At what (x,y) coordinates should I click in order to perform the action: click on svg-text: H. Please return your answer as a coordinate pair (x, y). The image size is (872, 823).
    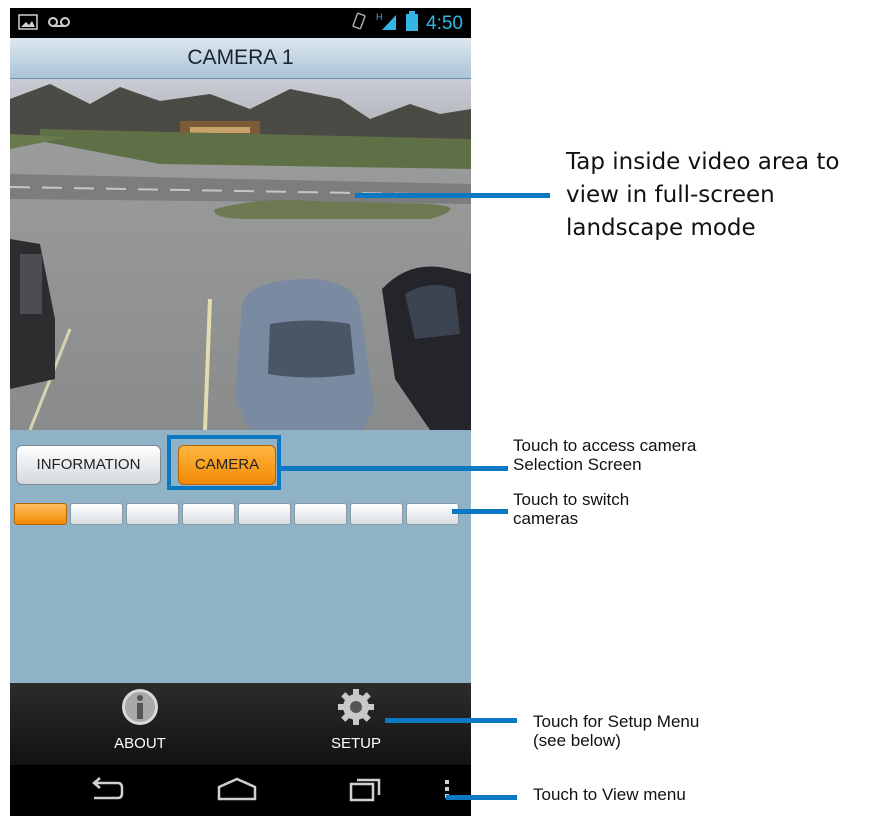
    Looking at the image, I should click on (379, 17).